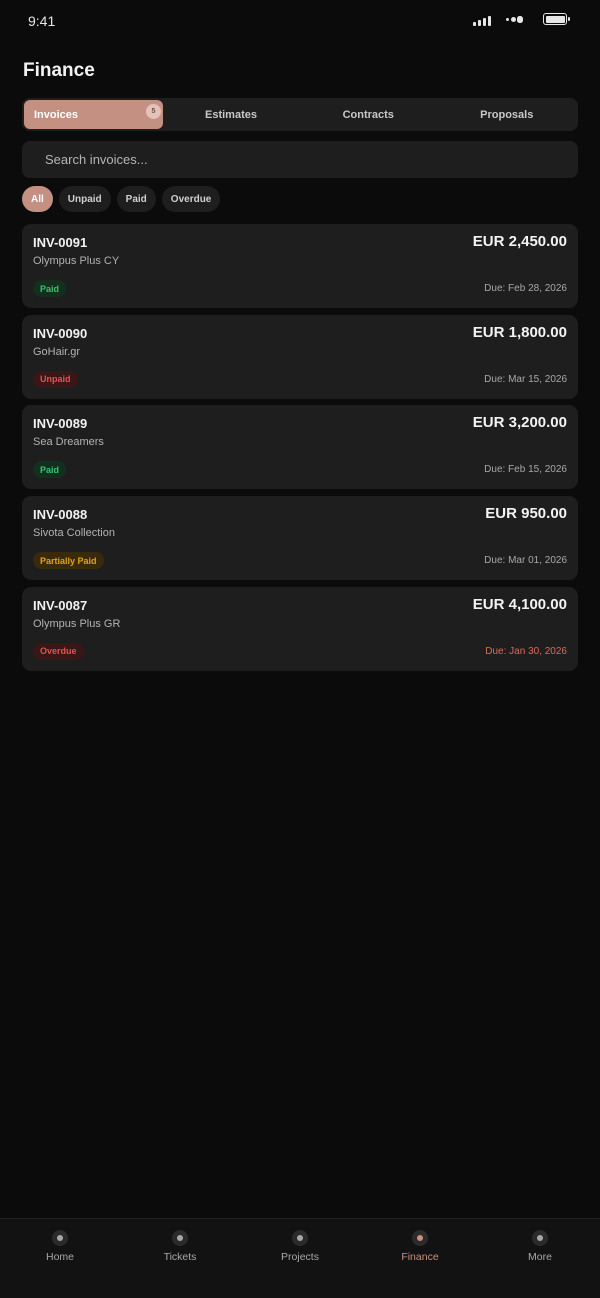  What do you see at coordinates (420, 1238) in the screenshot?
I see `finance-icon` at bounding box center [420, 1238].